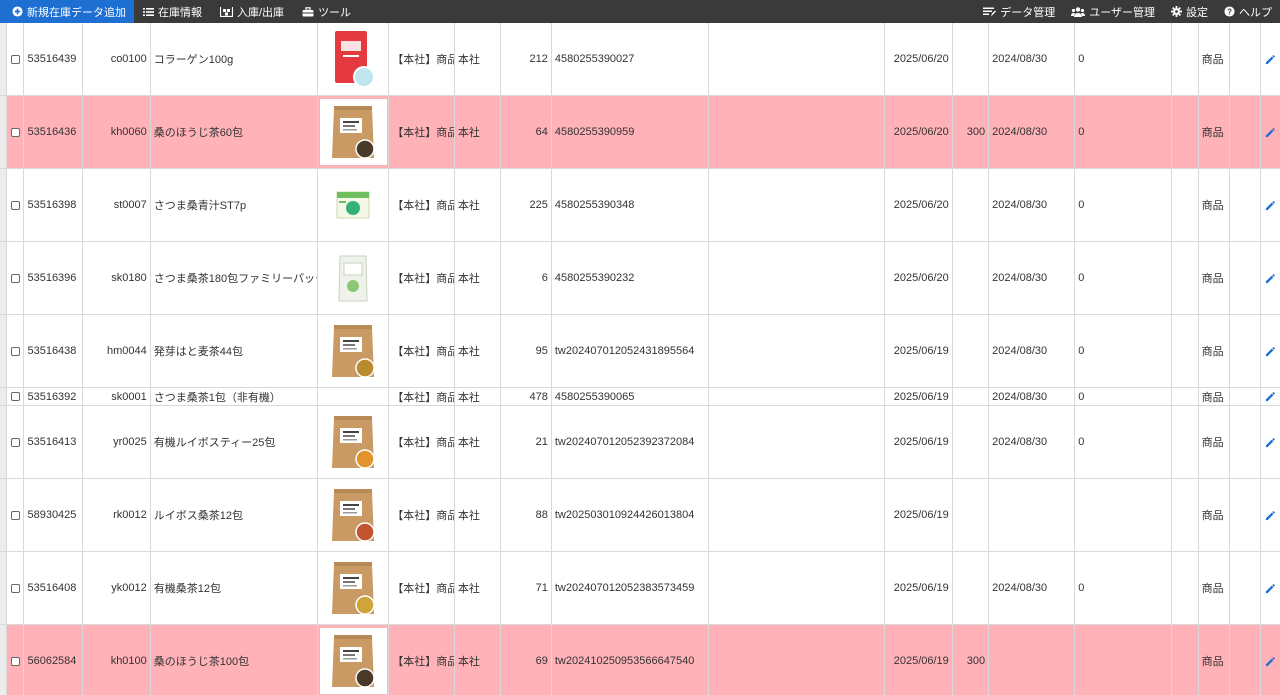  Describe the element at coordinates (1124, 515) in the screenshot. I see `zero-value` at that location.